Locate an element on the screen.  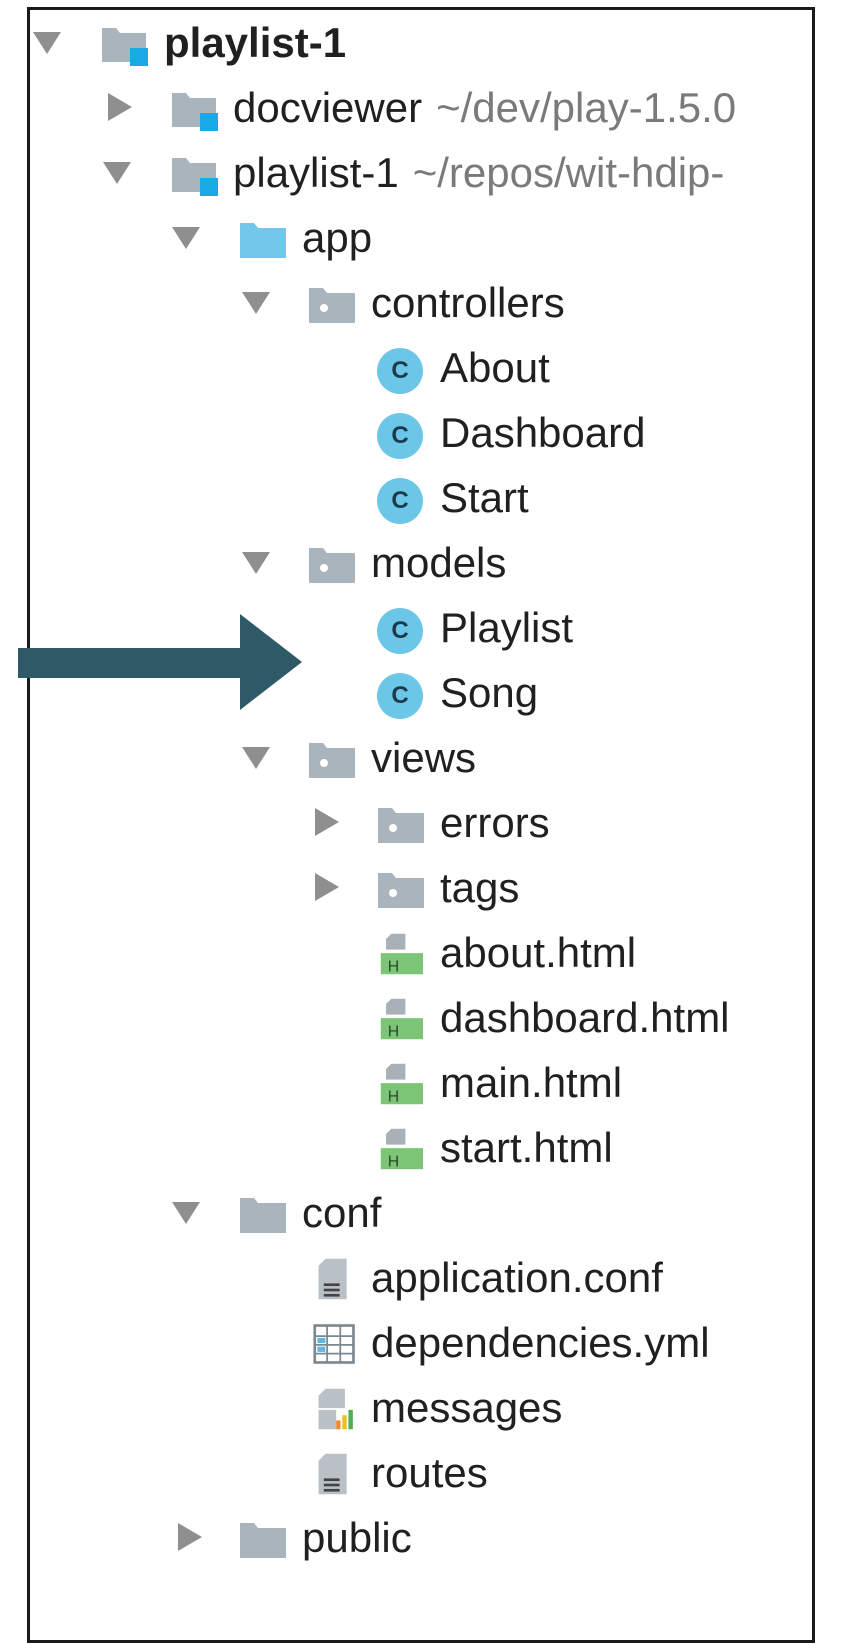
tree-node-text-file: routes is located at coordinates (421, 1472).